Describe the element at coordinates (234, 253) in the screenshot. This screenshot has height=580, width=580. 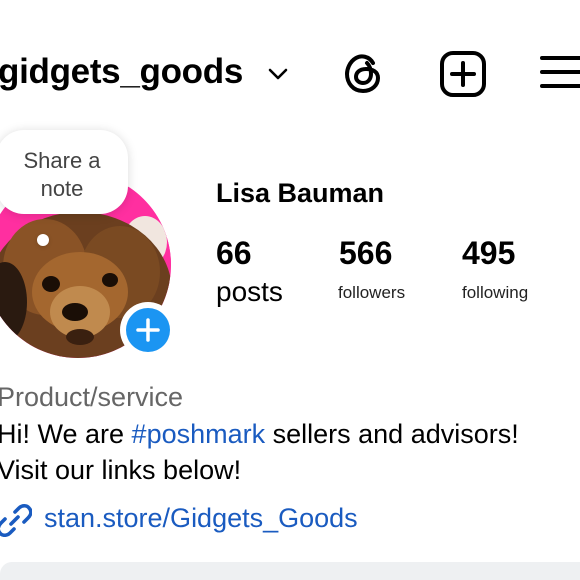
I see `posts-count: 66` at that location.